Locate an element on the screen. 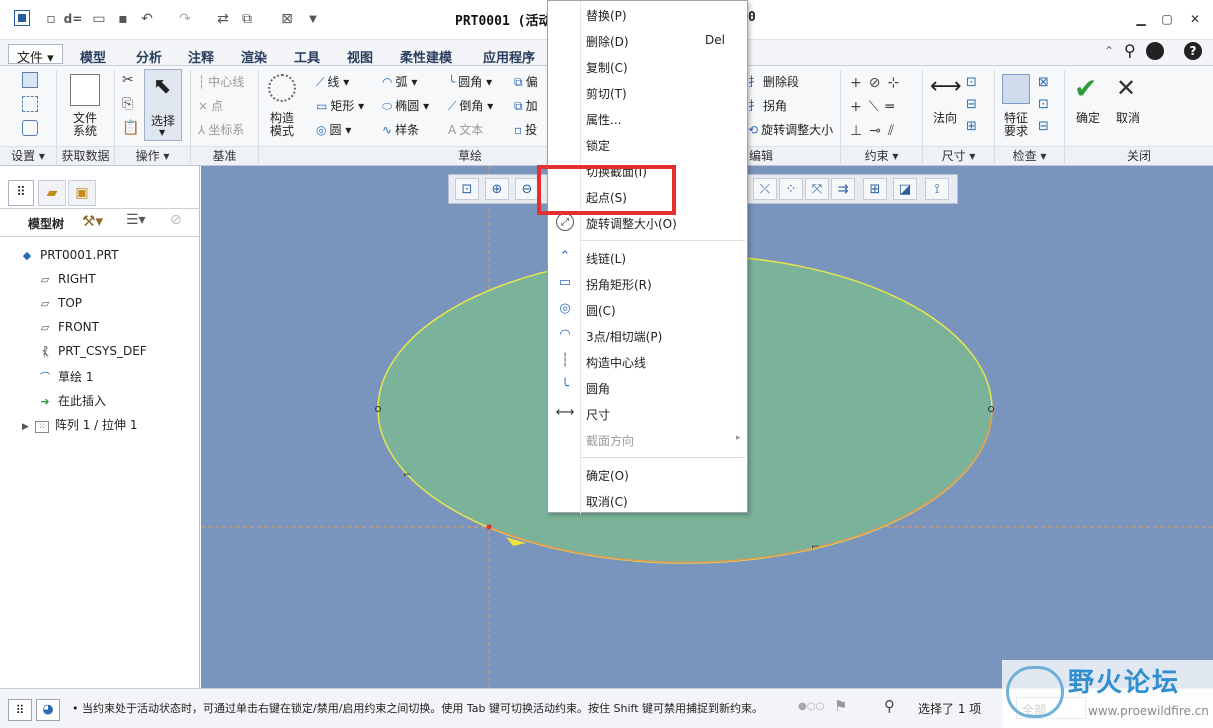  rotate-resize-button: ⟲ 旋转调整大小 is located at coordinates (790, 129).